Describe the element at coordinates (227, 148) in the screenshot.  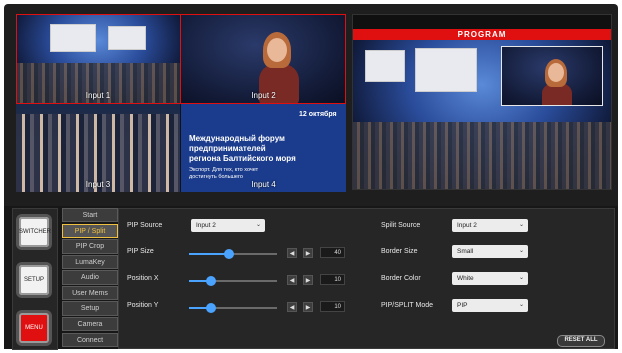
I see `slide-line-2: предпринимателей` at that location.